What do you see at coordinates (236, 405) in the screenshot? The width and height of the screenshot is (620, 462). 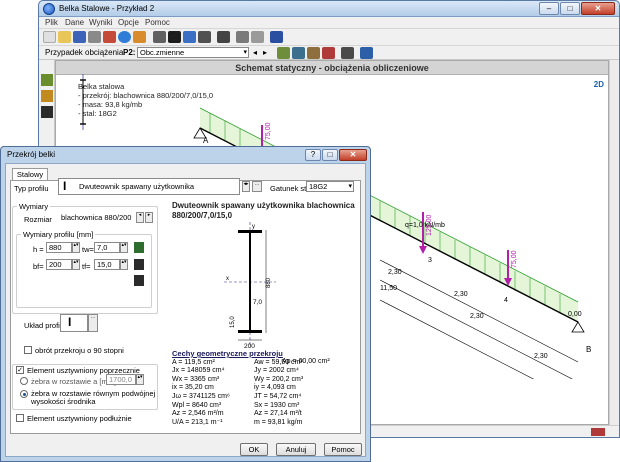 I see `props-row: Wpl = 8640 cm³ Sx = 1930 cm³` at bounding box center [236, 405].